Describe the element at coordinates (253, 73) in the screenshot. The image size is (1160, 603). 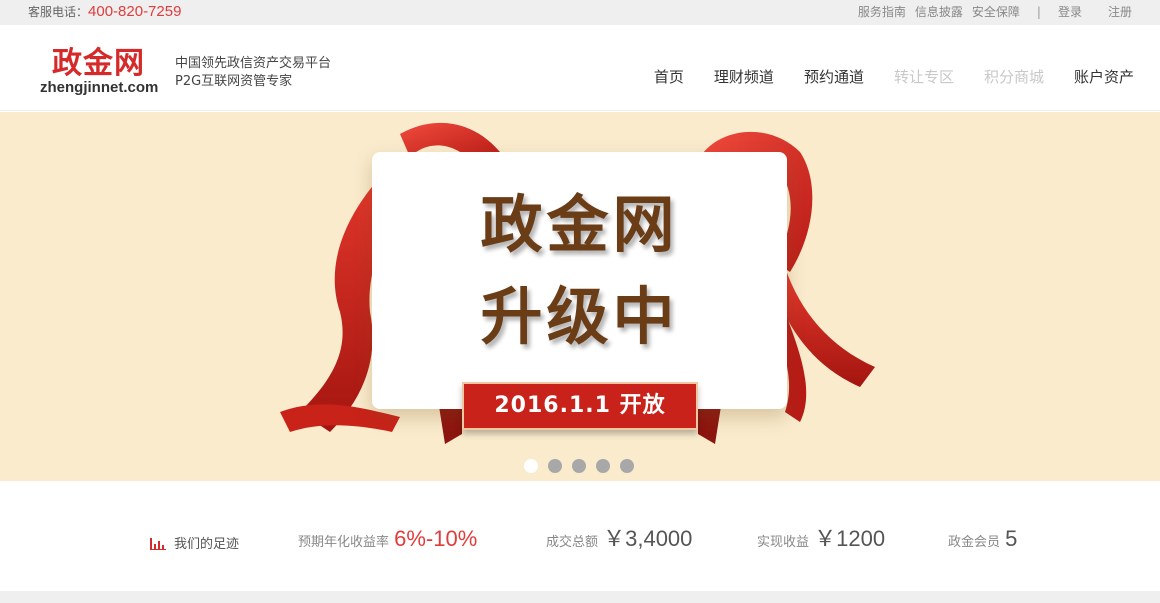
I see `slogan: 中国领先政信资产交易平台 P2G互联网资管专家` at that location.